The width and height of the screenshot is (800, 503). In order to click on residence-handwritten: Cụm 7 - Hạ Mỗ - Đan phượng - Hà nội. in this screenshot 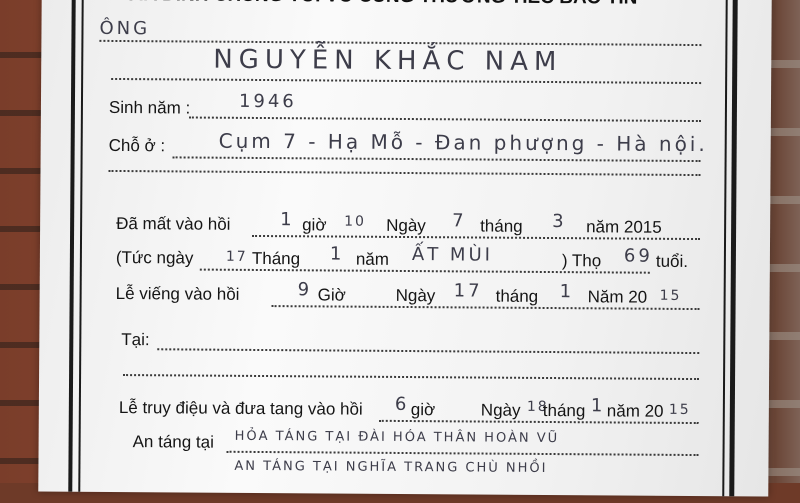, I will do `click(463, 142)`.